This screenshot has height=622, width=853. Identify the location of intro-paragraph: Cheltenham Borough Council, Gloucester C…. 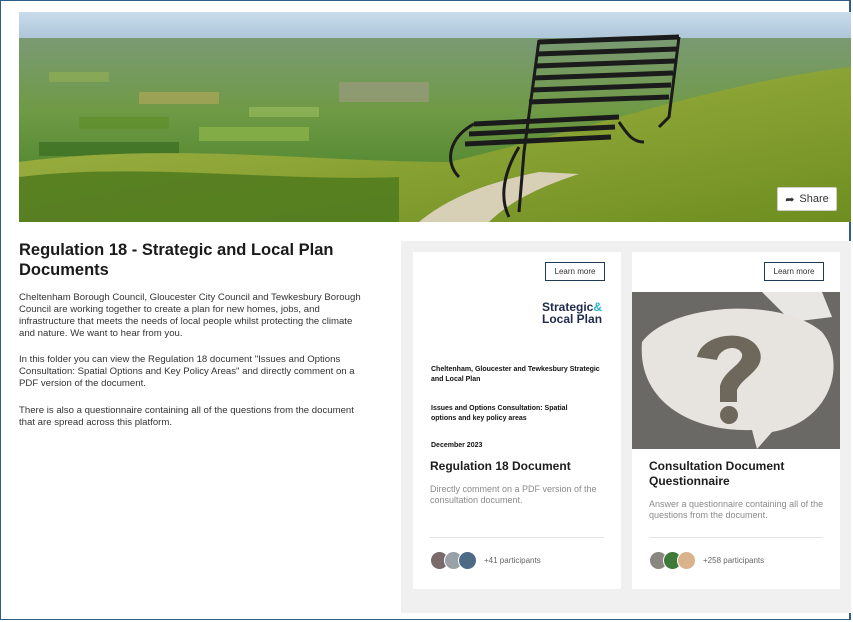
(190, 315).